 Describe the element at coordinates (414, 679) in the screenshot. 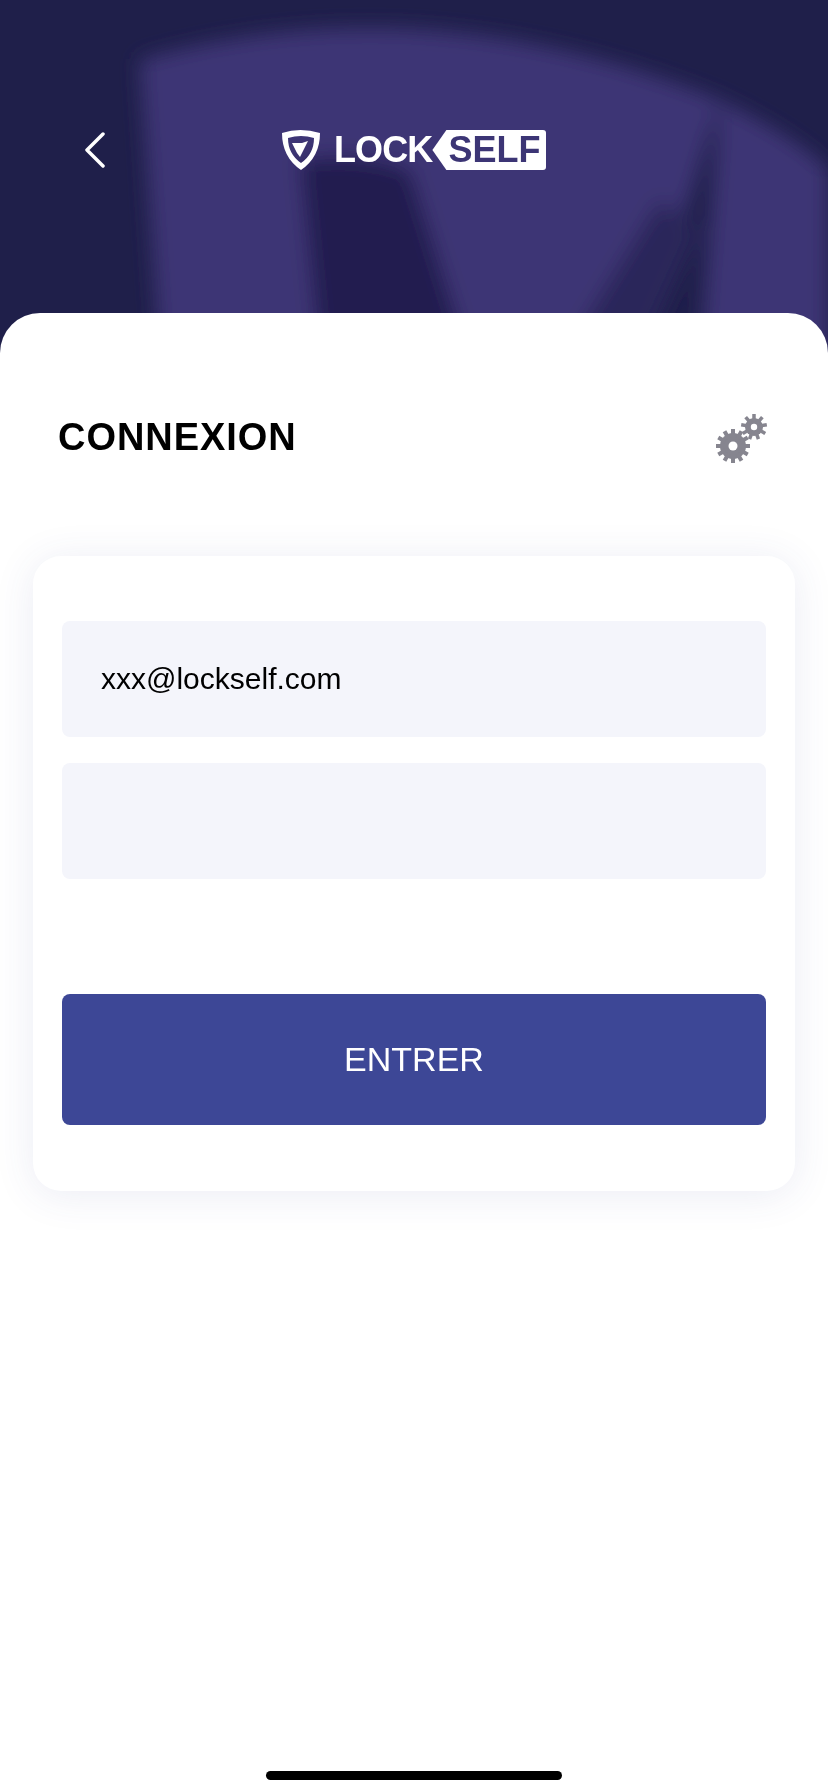

I see `email-field: xxx@lockself.com` at that location.